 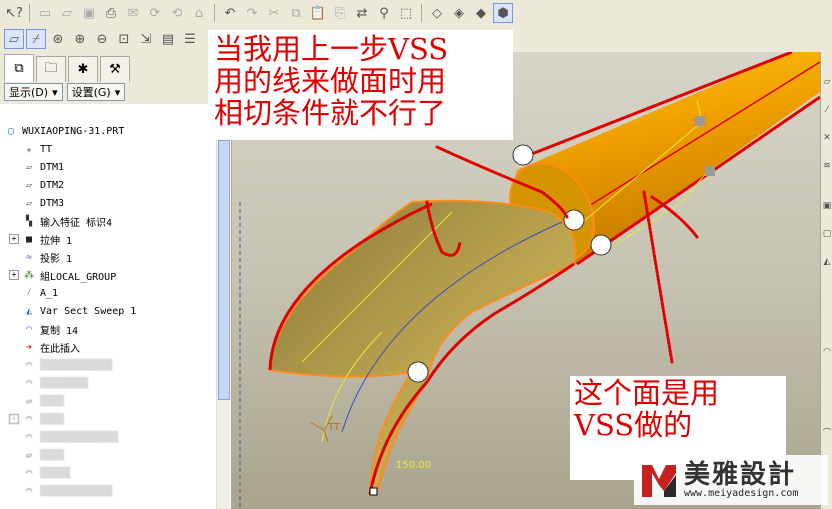 What do you see at coordinates (33, 92) in the screenshot?
I see `show-dropdown: 显示(D) ▾` at bounding box center [33, 92].